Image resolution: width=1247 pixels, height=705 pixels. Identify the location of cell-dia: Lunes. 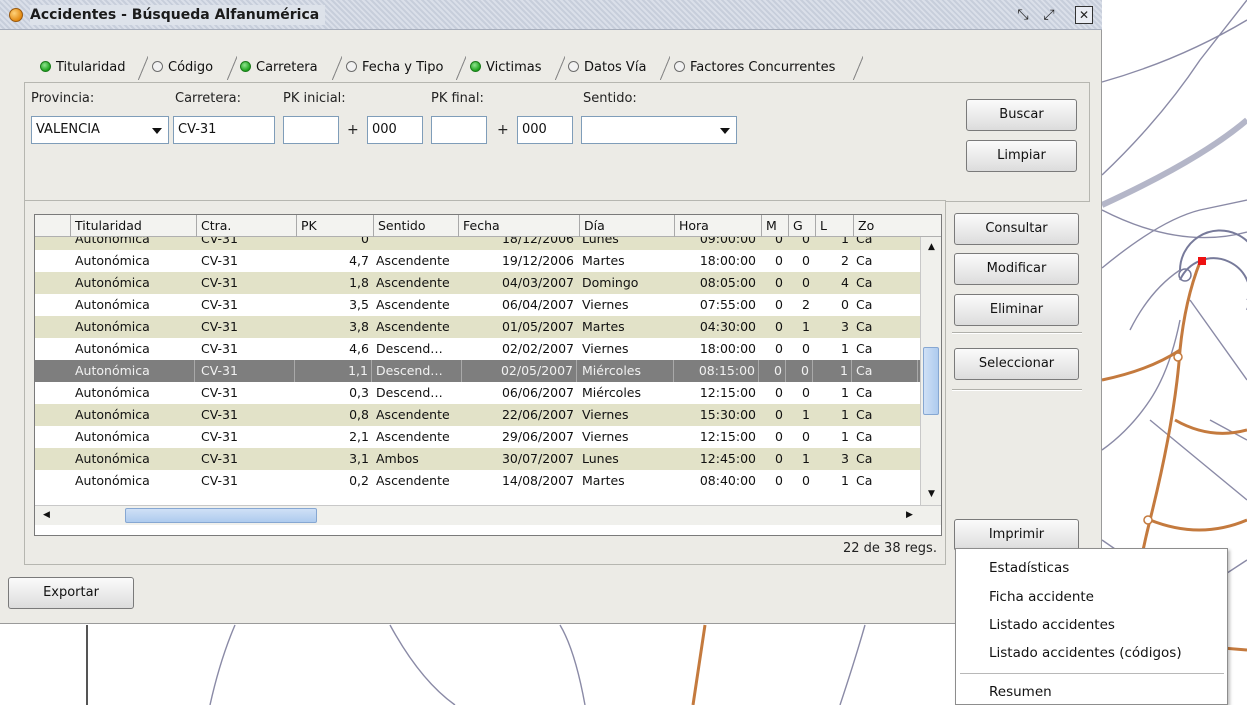
(600, 241).